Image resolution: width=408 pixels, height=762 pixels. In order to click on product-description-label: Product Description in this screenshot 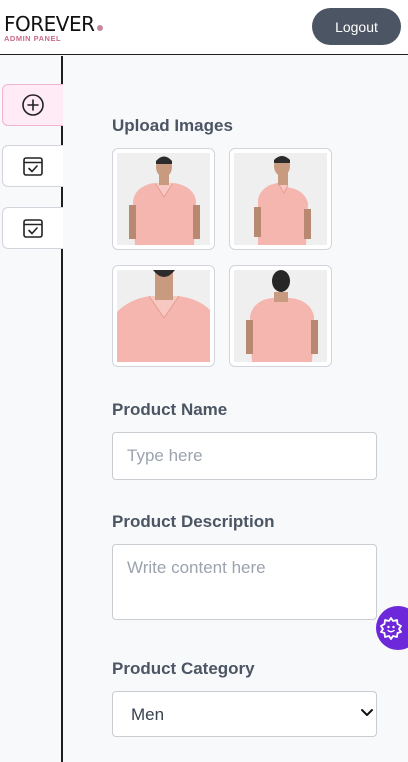, I will do `click(193, 521)`.